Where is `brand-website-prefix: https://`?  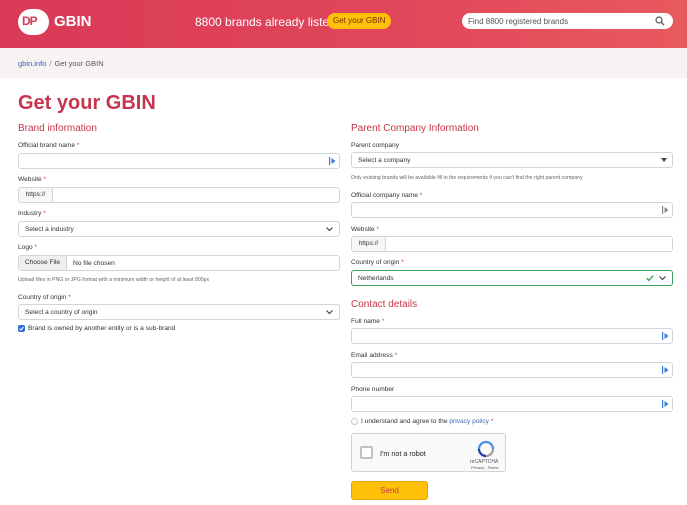 brand-website-prefix: https:// is located at coordinates (36, 195).